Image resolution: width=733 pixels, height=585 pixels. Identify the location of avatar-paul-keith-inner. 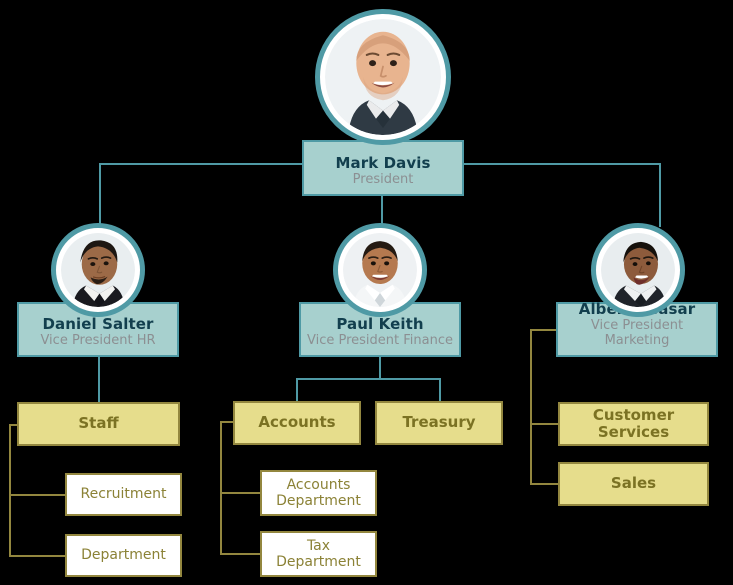
(380, 270).